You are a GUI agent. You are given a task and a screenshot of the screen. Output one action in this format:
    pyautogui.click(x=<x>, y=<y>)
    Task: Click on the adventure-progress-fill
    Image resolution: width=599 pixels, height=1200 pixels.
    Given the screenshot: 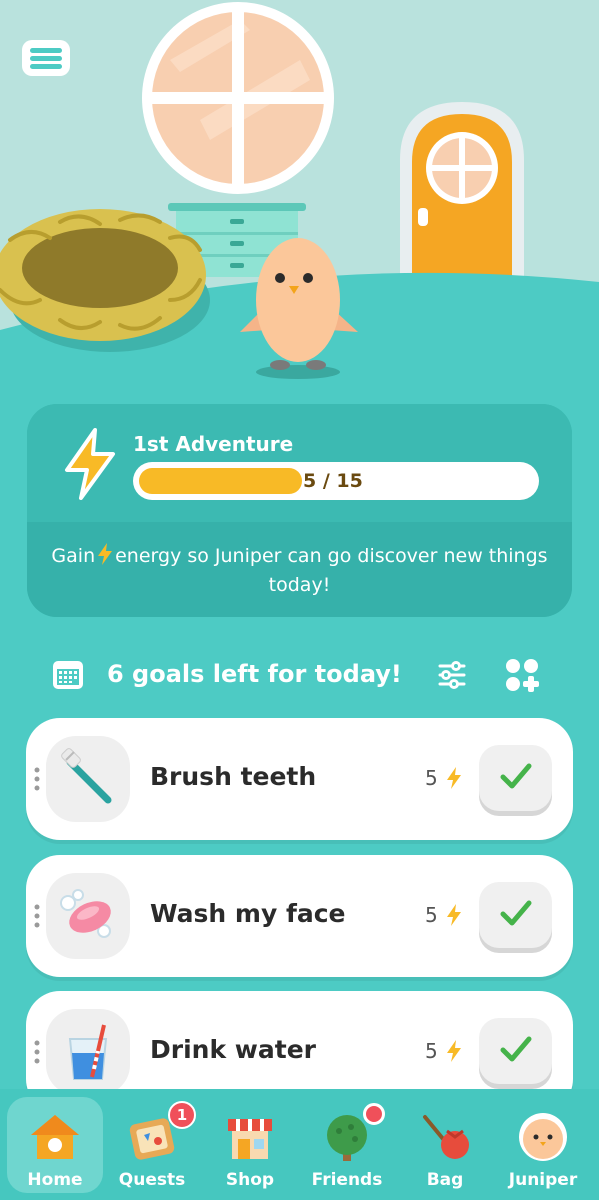 What is the action you would take?
    pyautogui.click(x=220, y=481)
    